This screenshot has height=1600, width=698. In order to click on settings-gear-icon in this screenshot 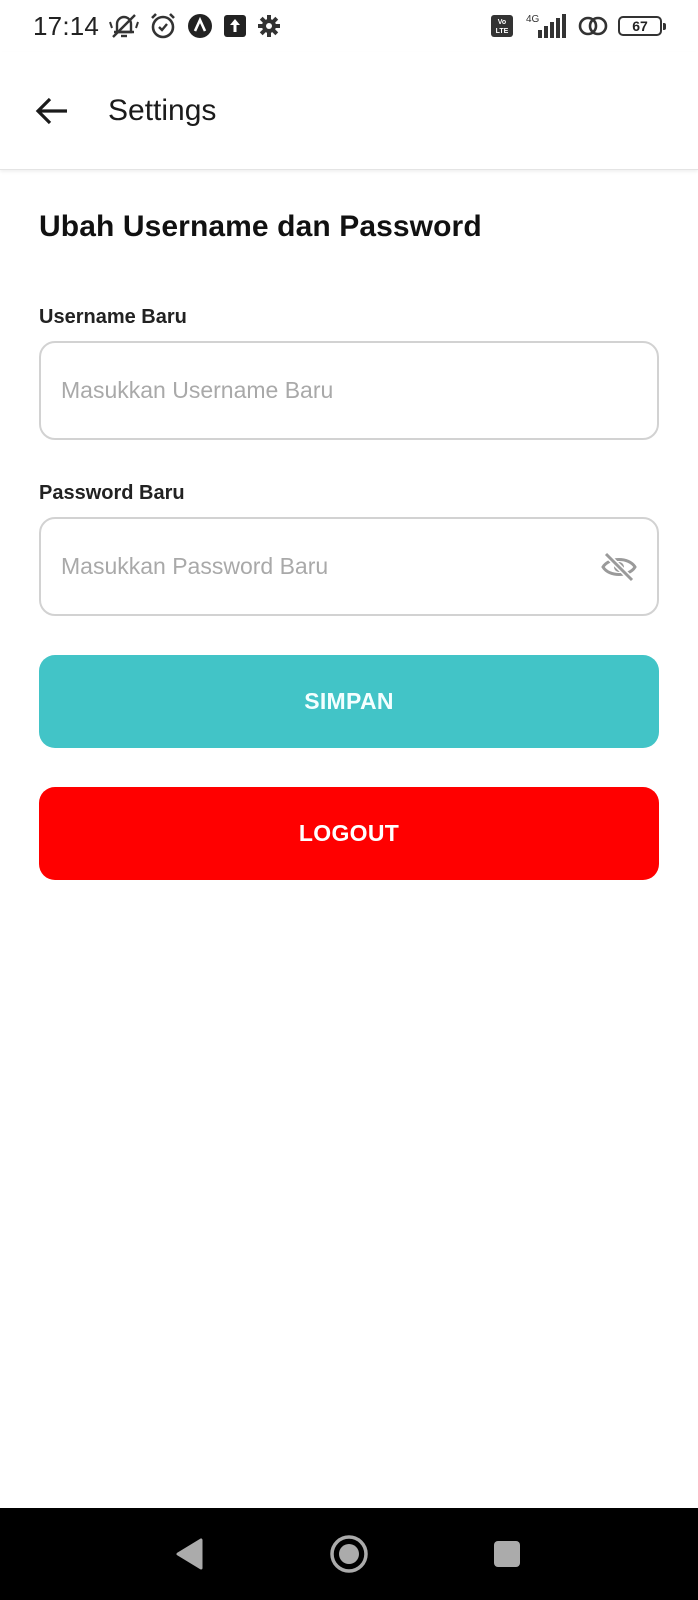, I will do `click(269, 26)`.